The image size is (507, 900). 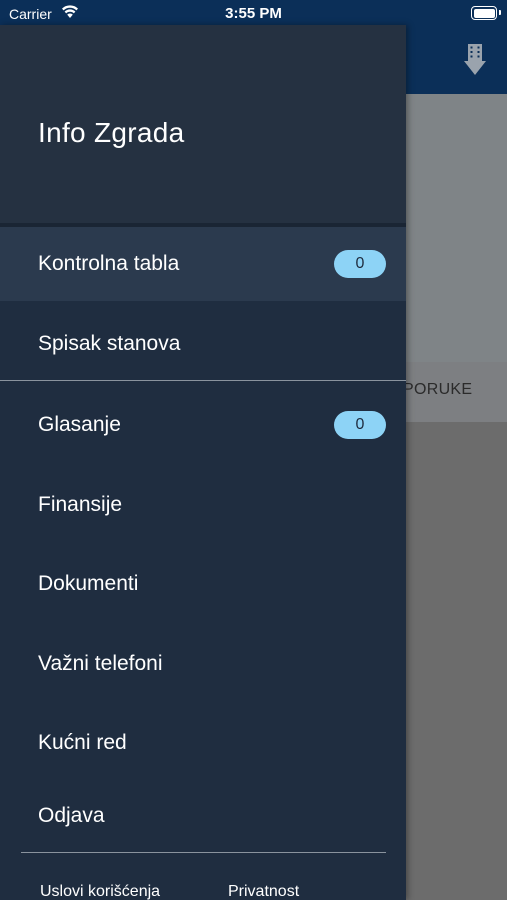 I want to click on section-divider, so click(x=203, y=380).